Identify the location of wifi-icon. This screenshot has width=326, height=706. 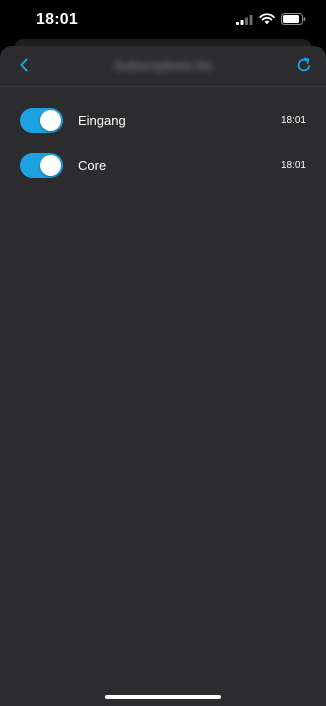
(267, 21).